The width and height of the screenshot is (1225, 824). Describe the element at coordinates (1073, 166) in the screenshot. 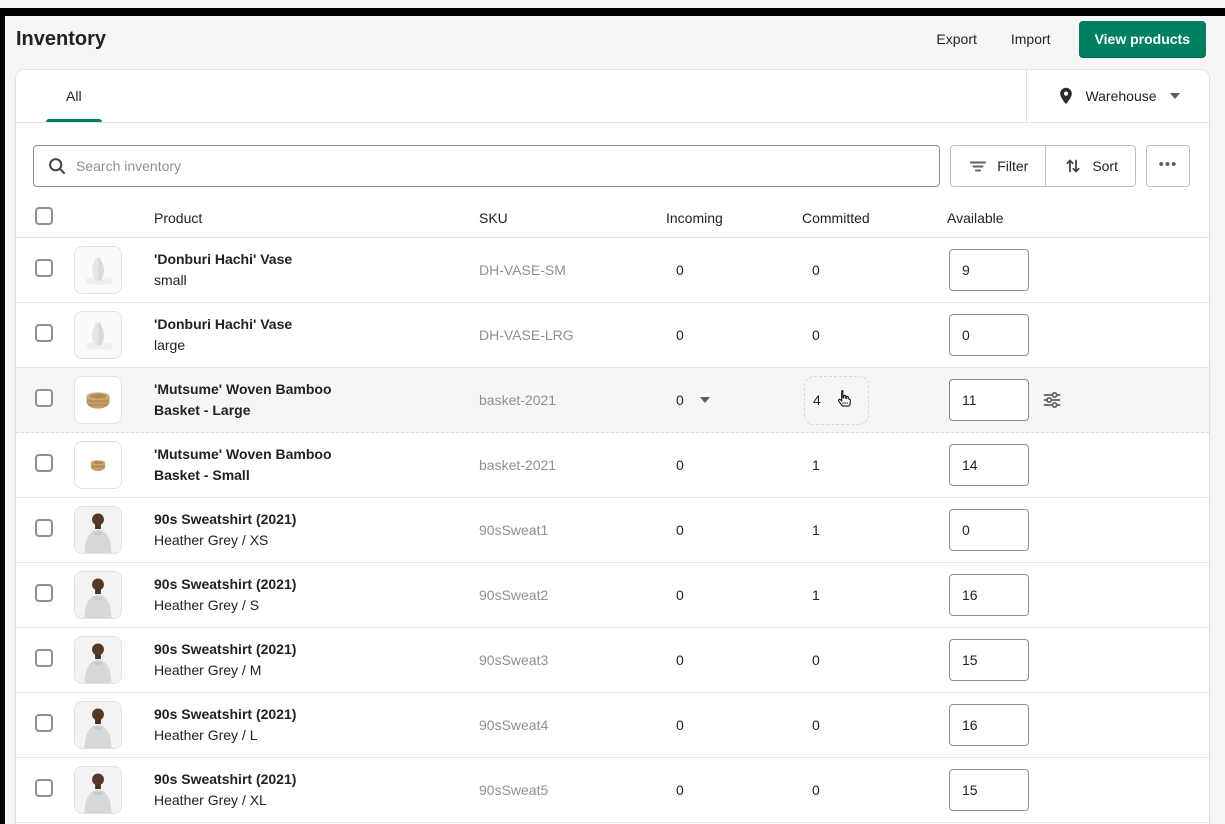

I see `sort-icon` at that location.